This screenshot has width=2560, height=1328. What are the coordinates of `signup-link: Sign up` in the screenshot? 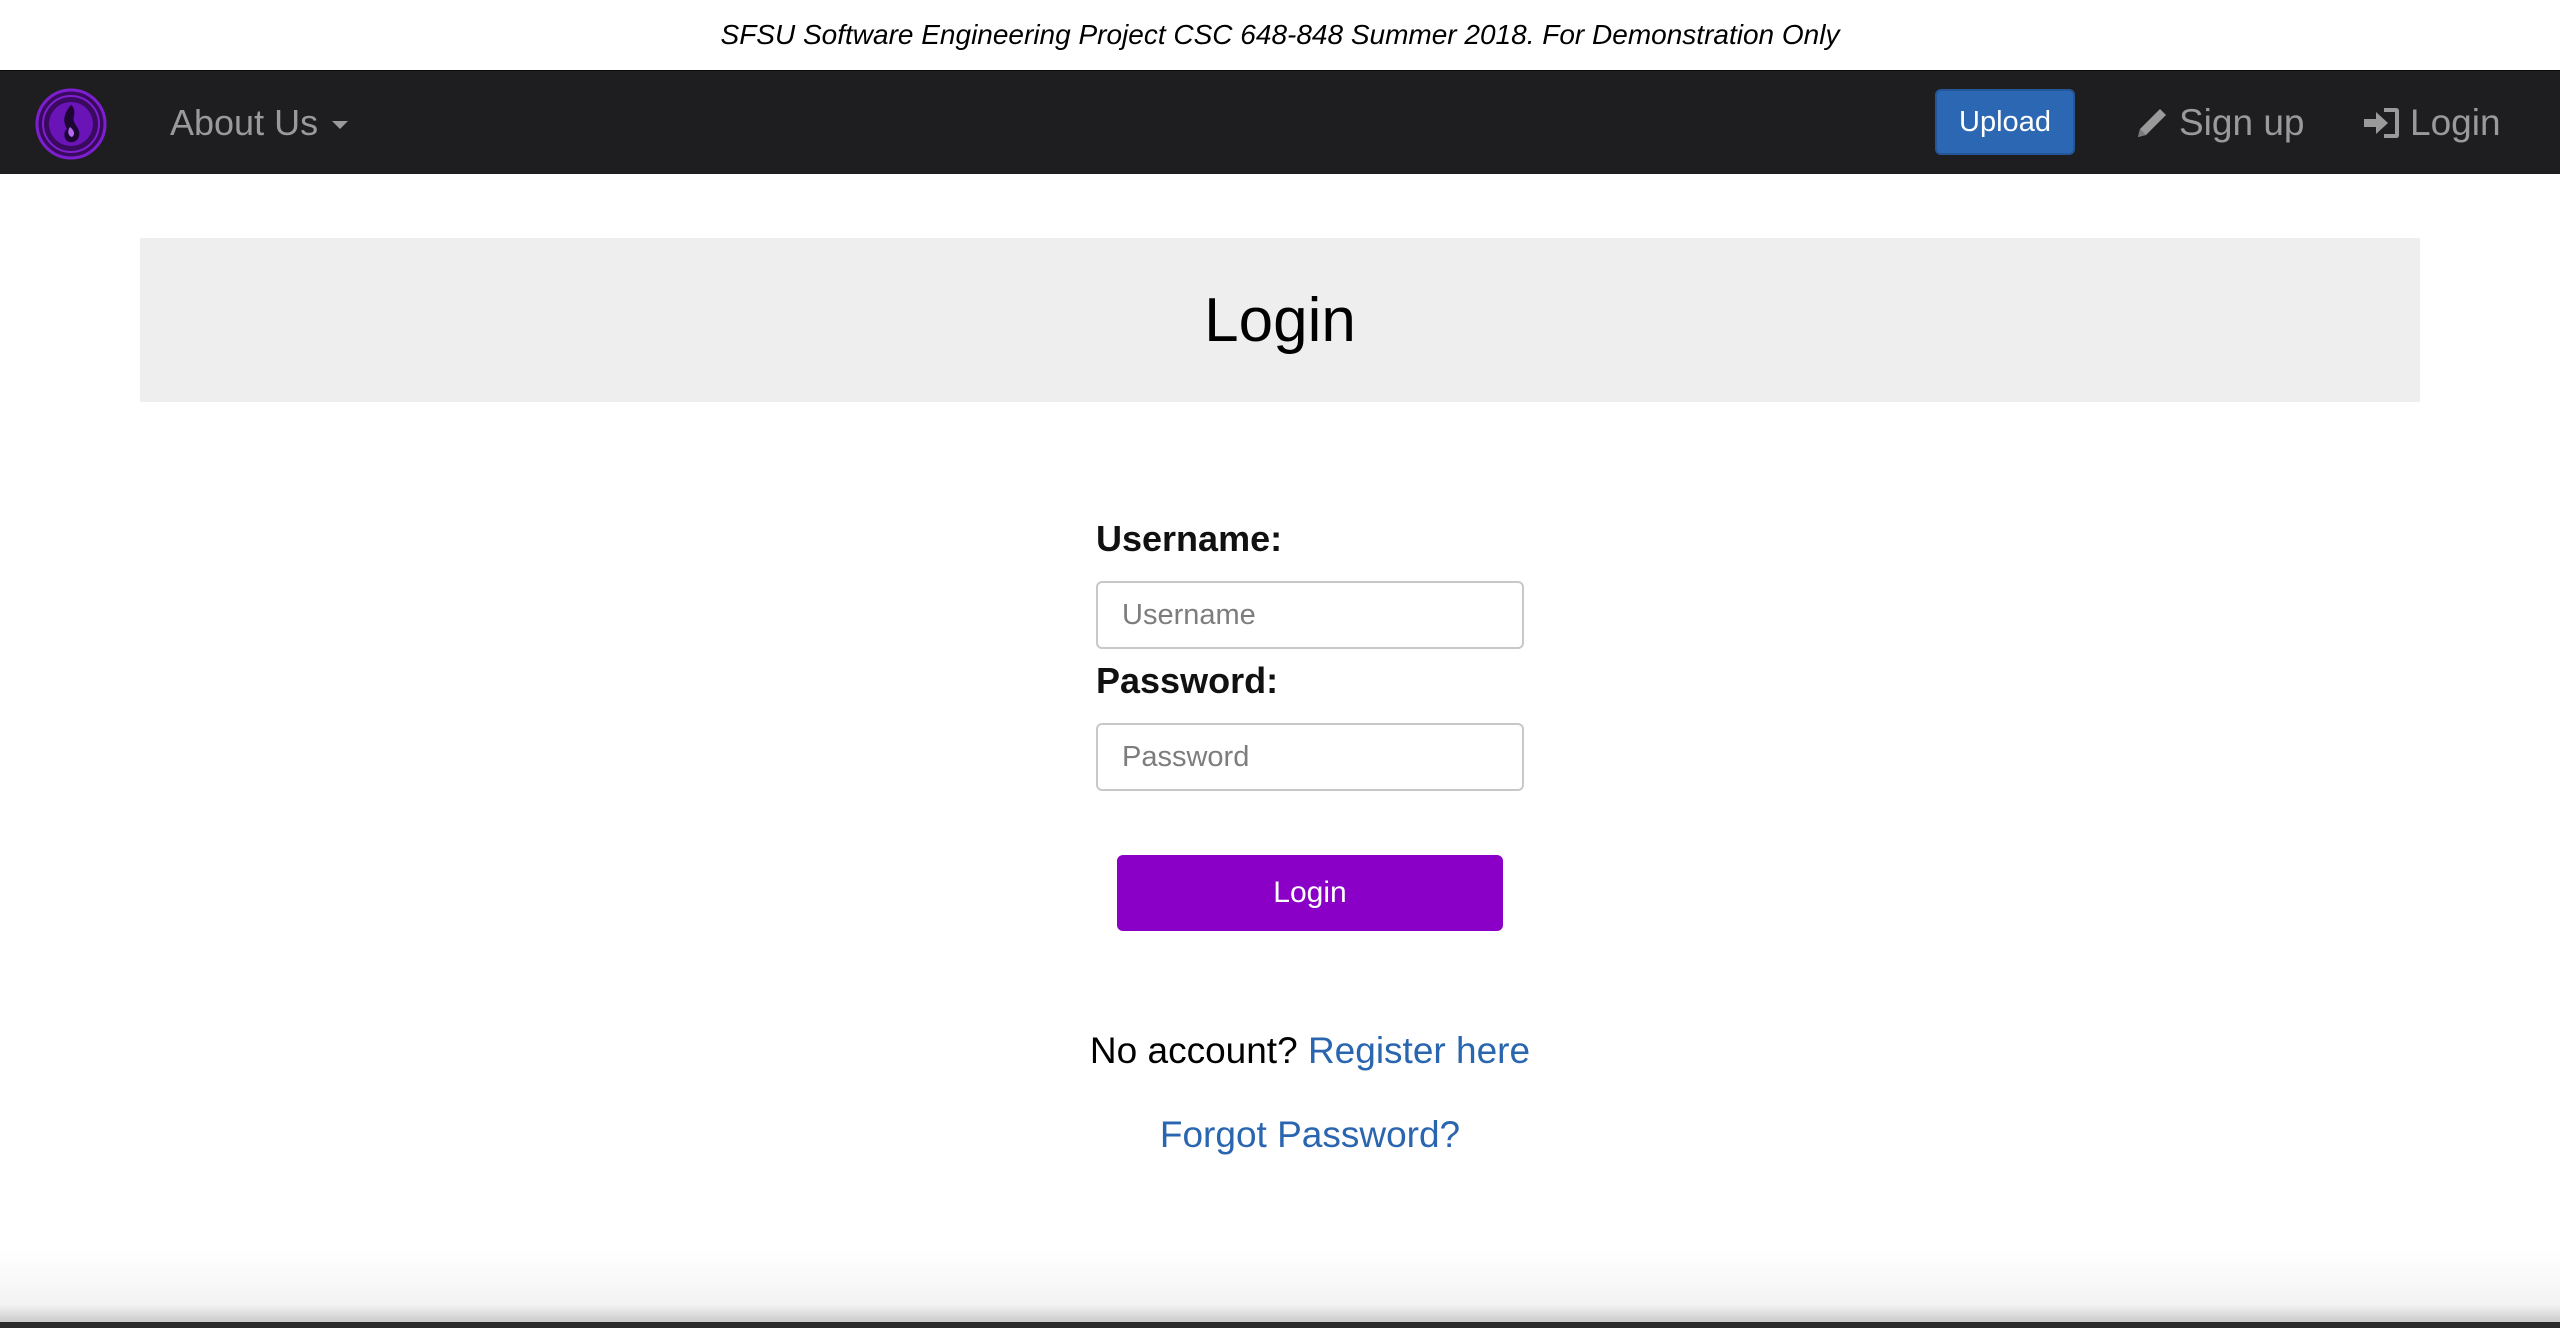 It's located at (2219, 123).